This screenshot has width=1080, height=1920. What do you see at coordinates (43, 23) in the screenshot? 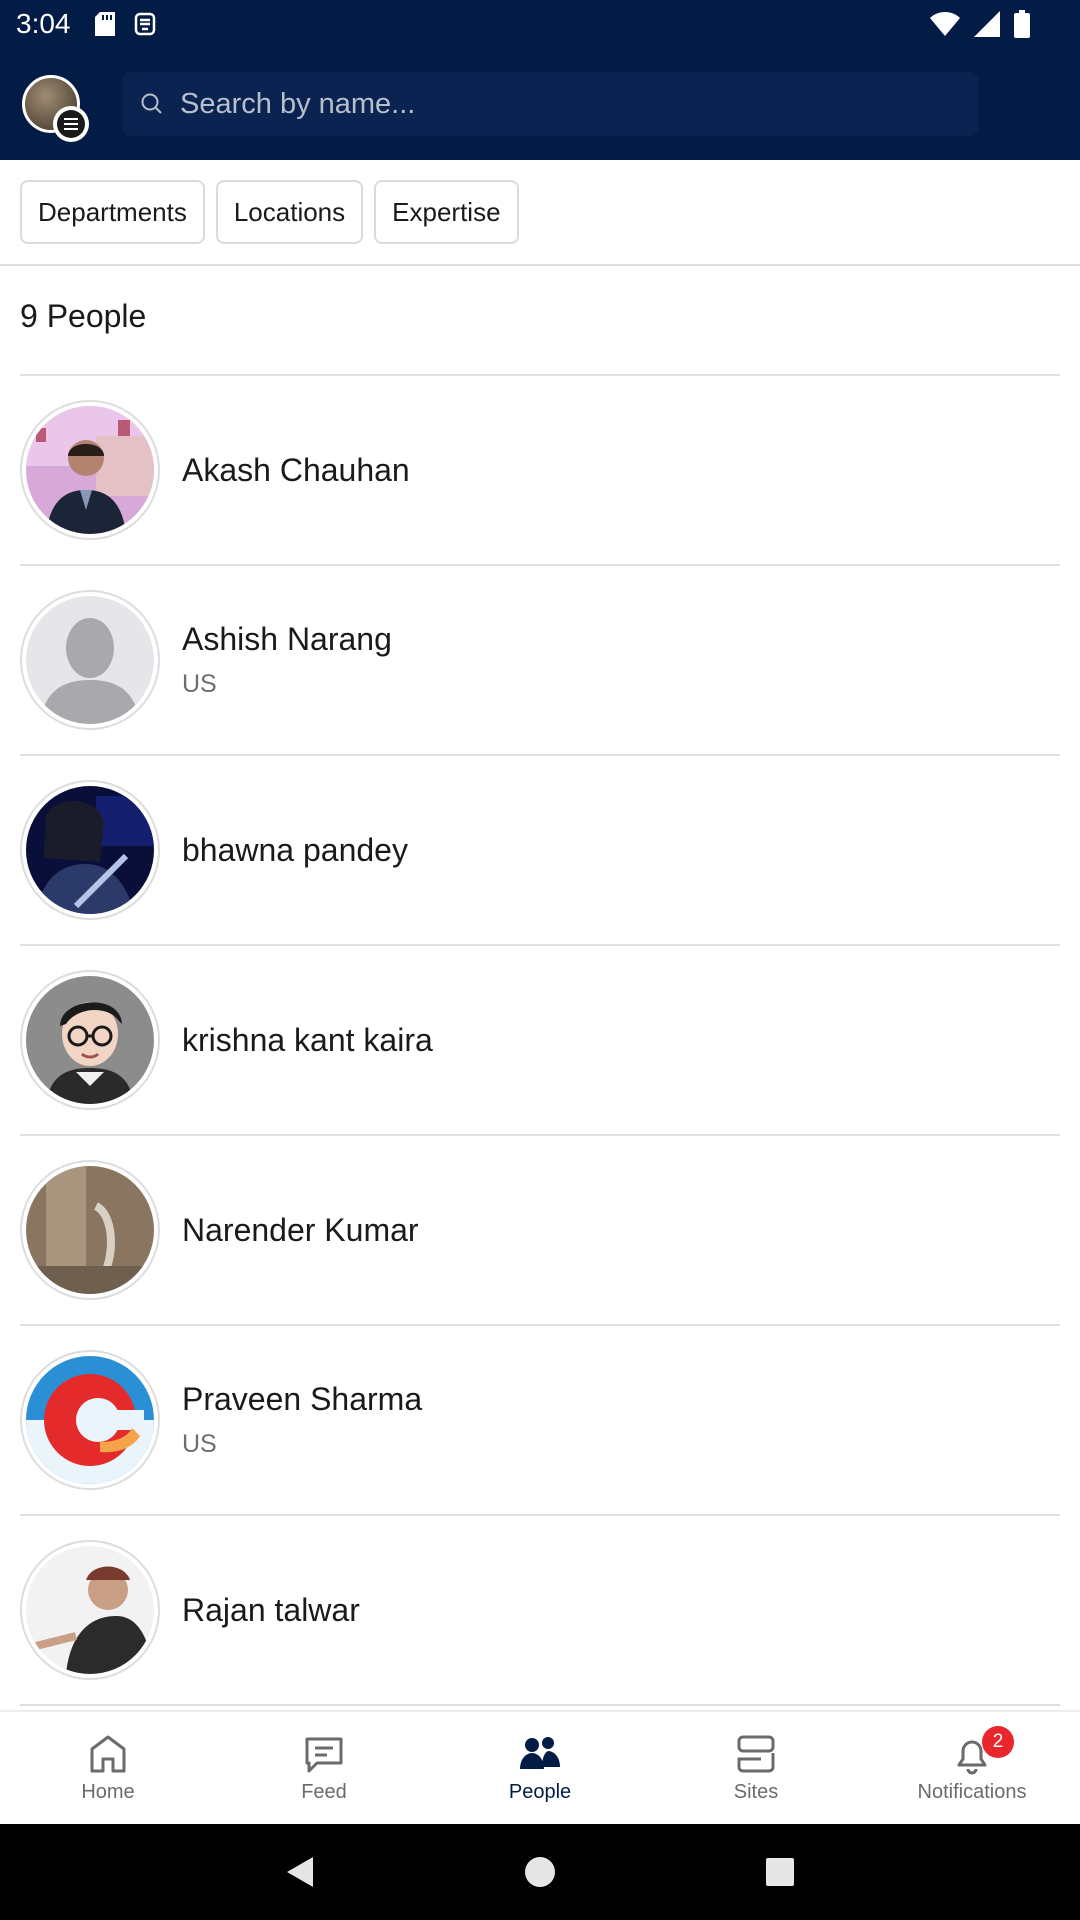
I see `status-time: 3:04` at bounding box center [43, 23].